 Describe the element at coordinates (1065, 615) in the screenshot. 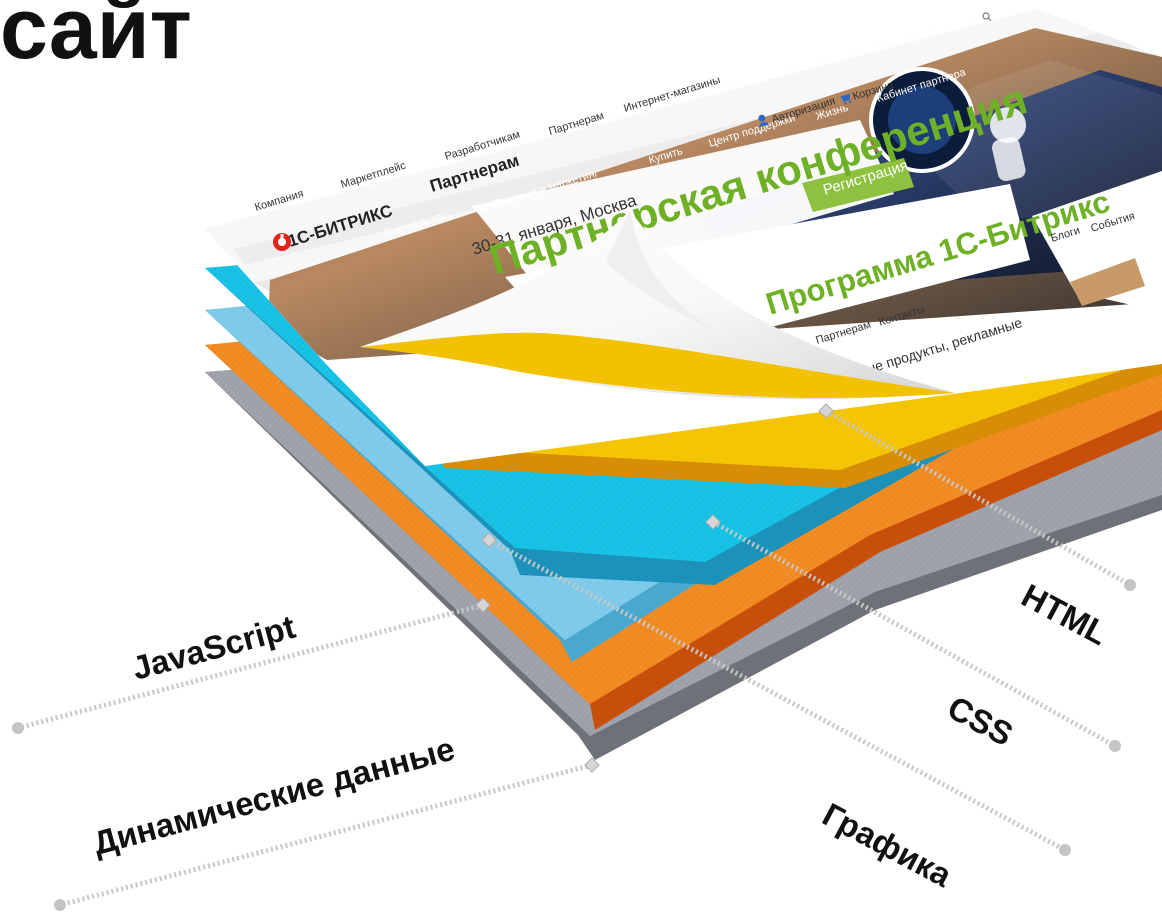

I see `label-html: HTML` at that location.